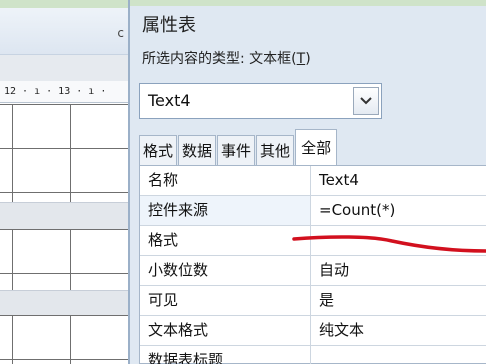 The width and height of the screenshot is (486, 364). What do you see at coordinates (225, 240) in the screenshot?
I see `property-name: 格式` at bounding box center [225, 240].